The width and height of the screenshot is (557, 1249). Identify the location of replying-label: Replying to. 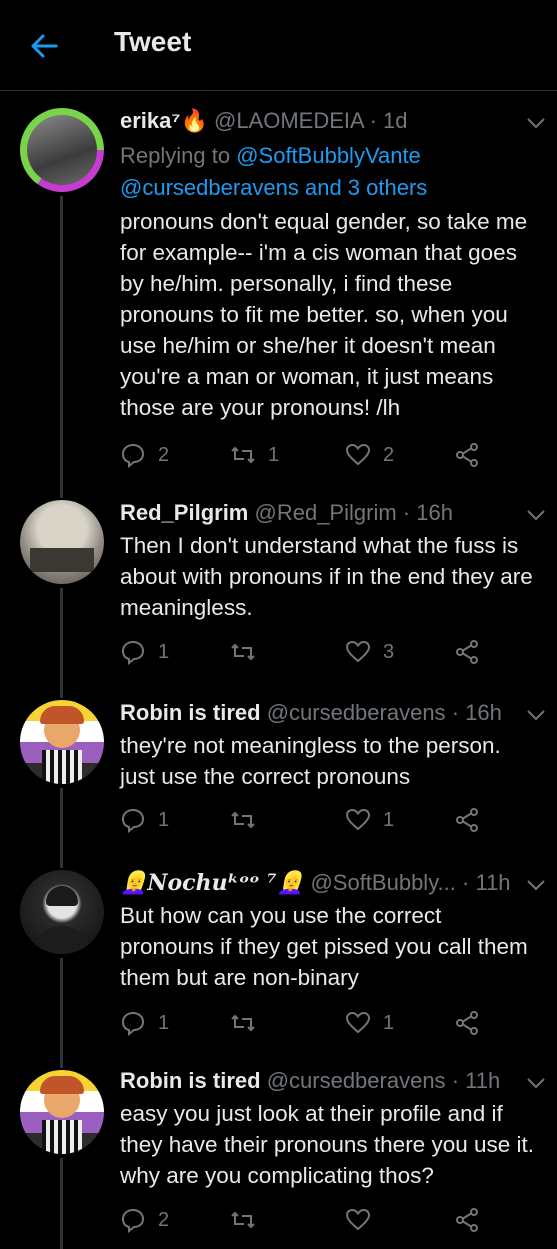
(175, 155).